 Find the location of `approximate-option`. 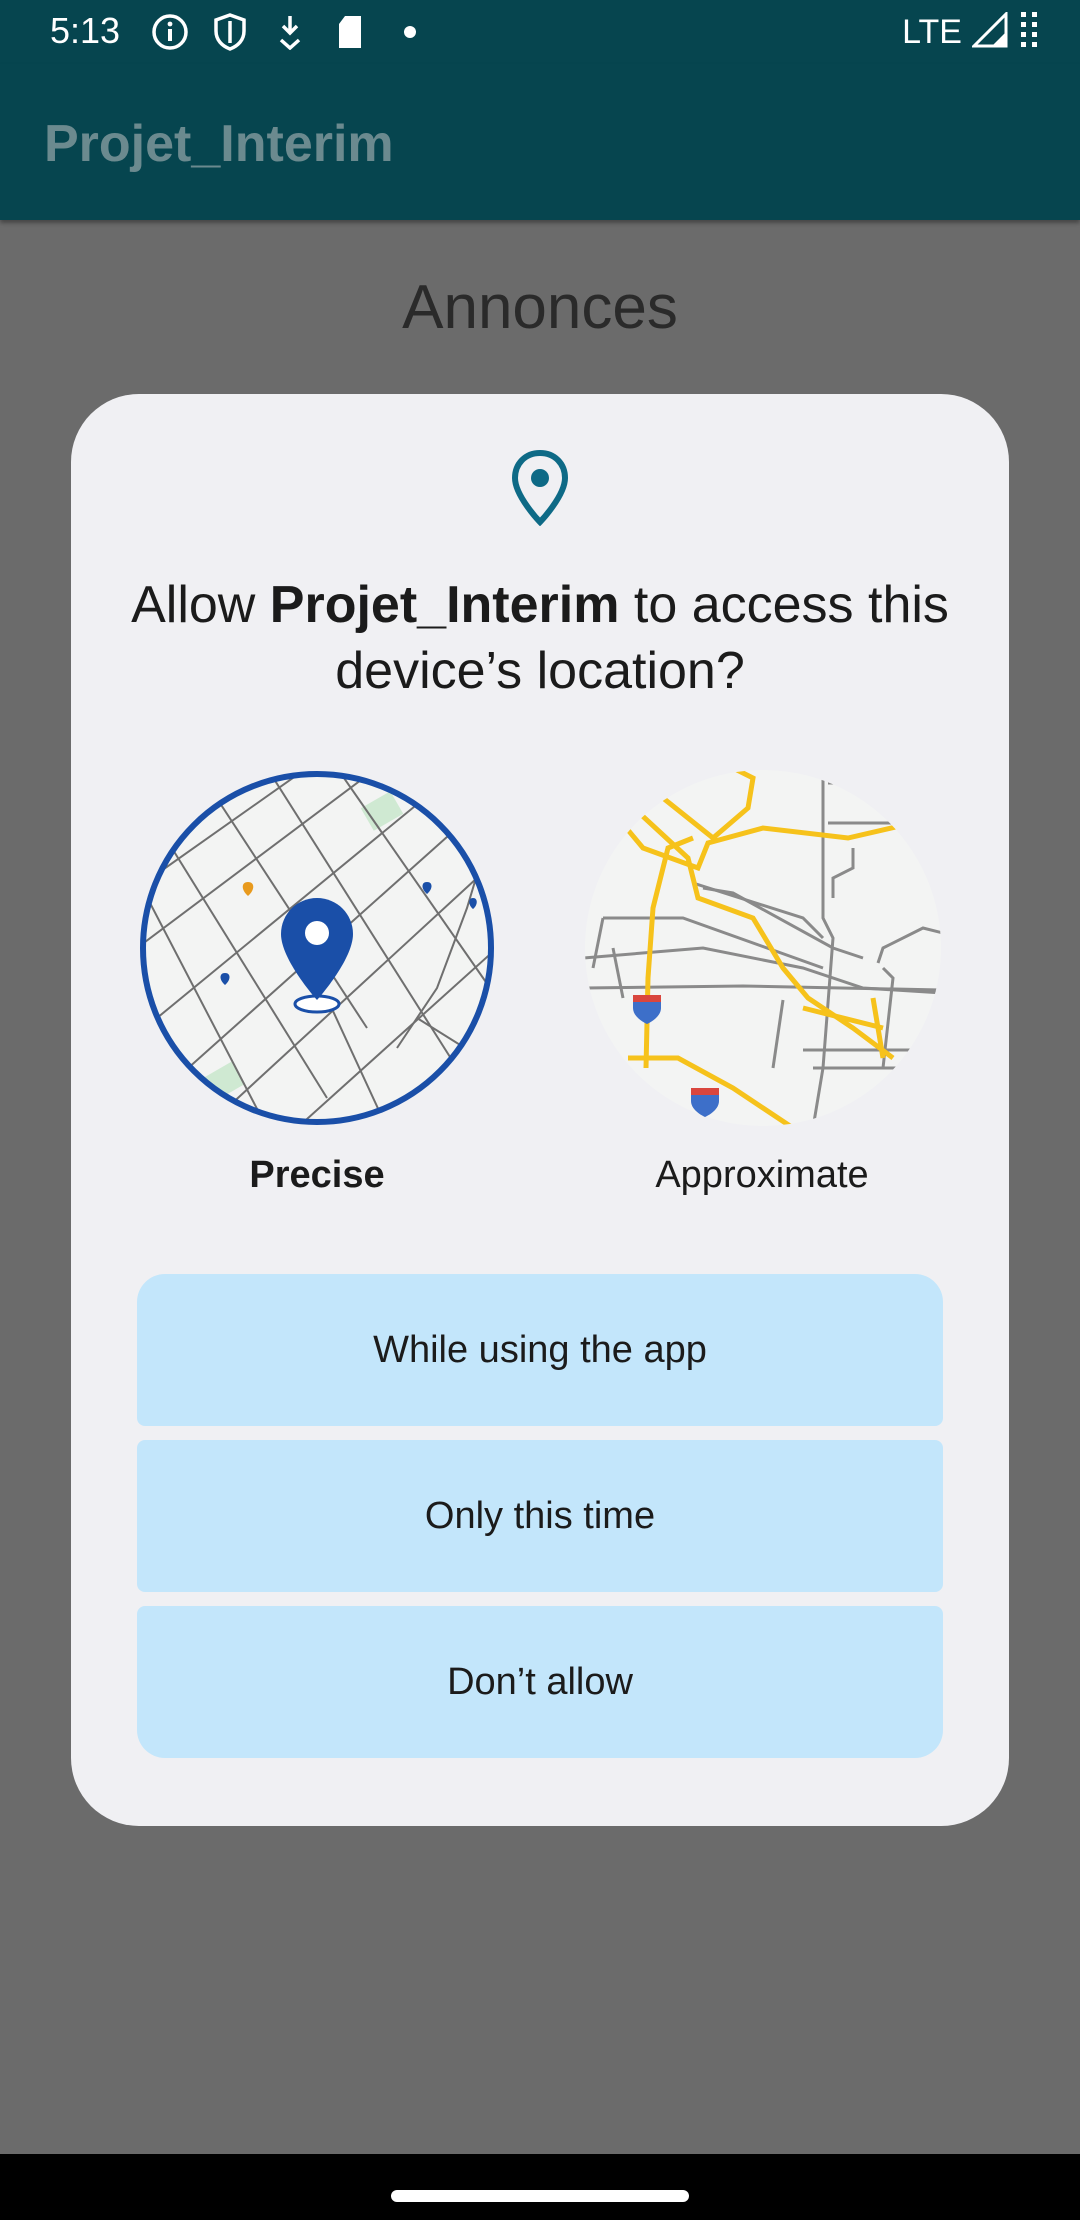

approximate-option is located at coordinates (763, 948).